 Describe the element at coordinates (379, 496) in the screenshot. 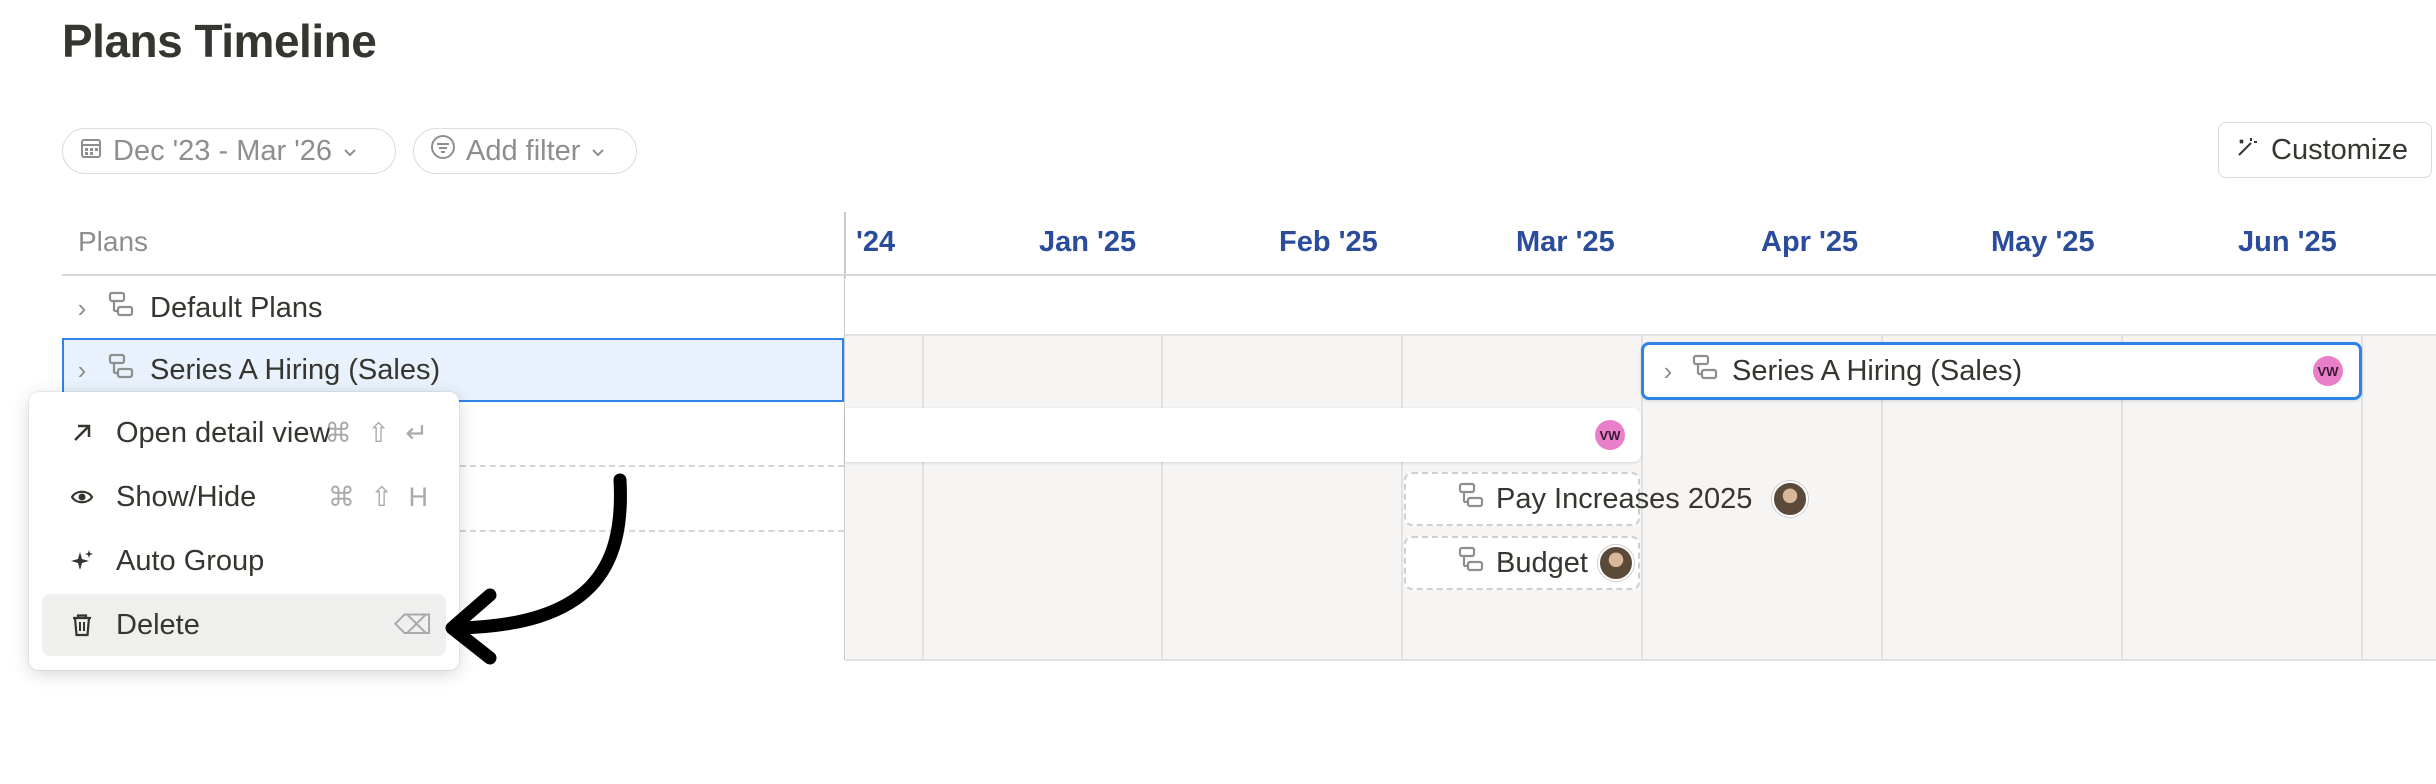

I see `menu-item-shortcut: ⌘ ⇧ H` at that location.